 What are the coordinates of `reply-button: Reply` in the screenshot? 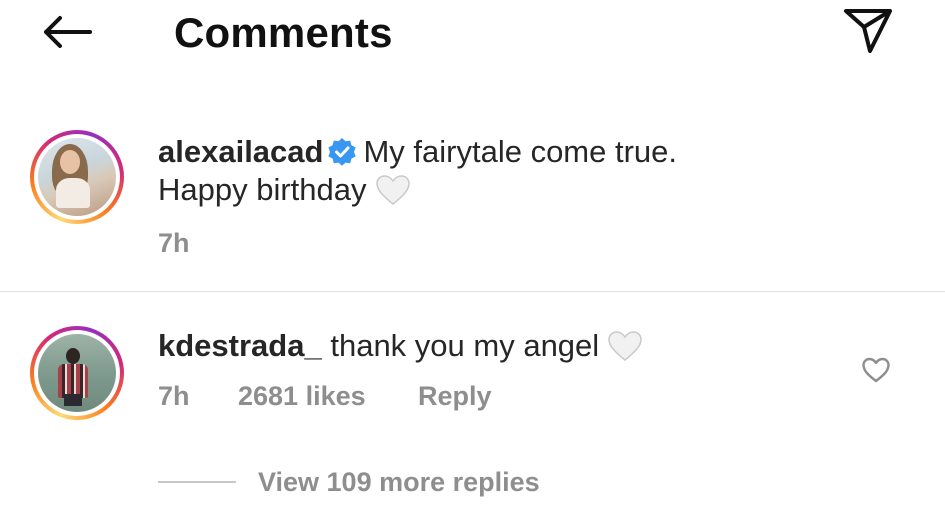 It's located at (455, 396).